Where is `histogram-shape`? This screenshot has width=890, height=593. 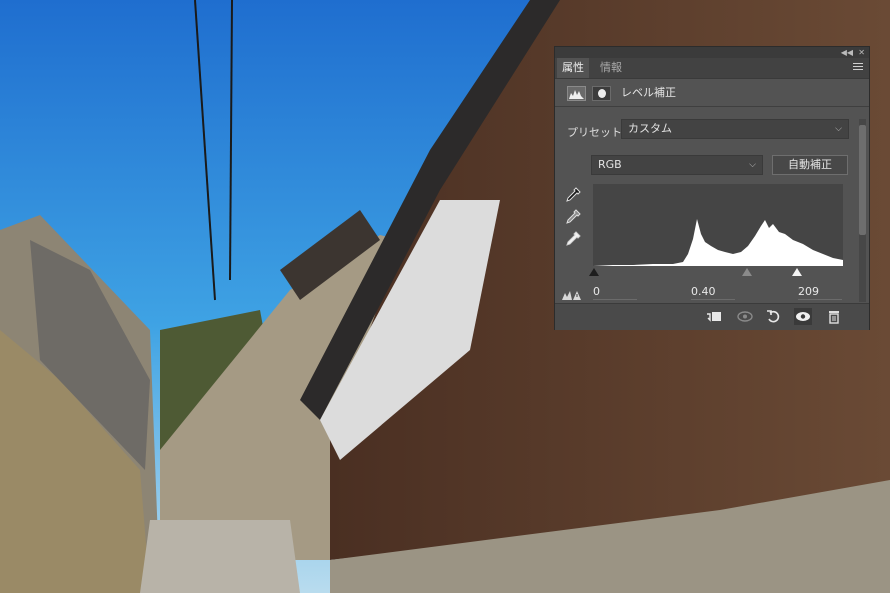 histogram-shape is located at coordinates (718, 242).